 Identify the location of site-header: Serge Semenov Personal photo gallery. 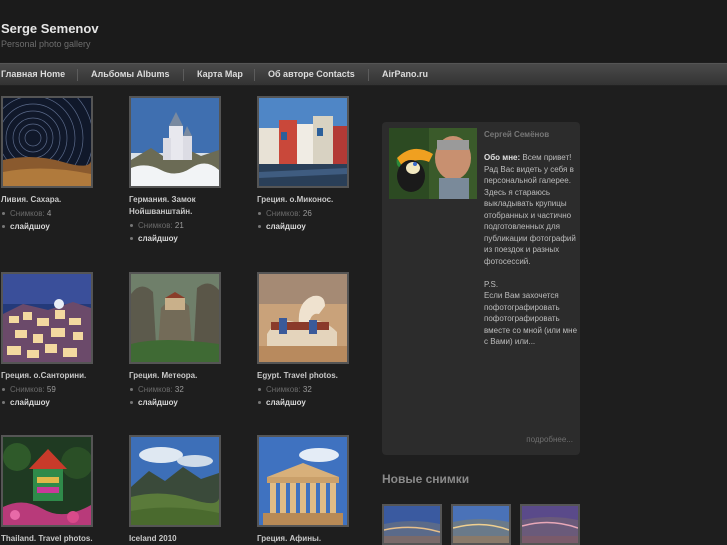
(363, 31).